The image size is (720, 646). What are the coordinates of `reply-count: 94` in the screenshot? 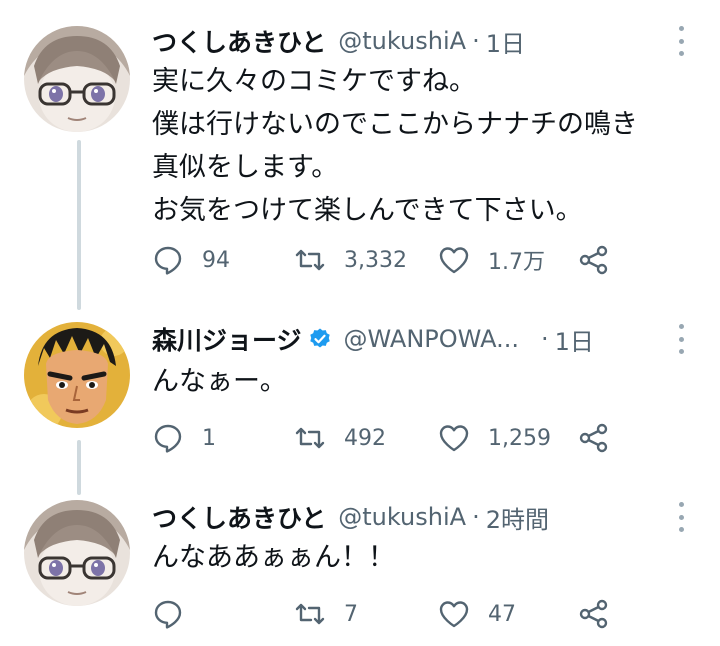 It's located at (216, 260).